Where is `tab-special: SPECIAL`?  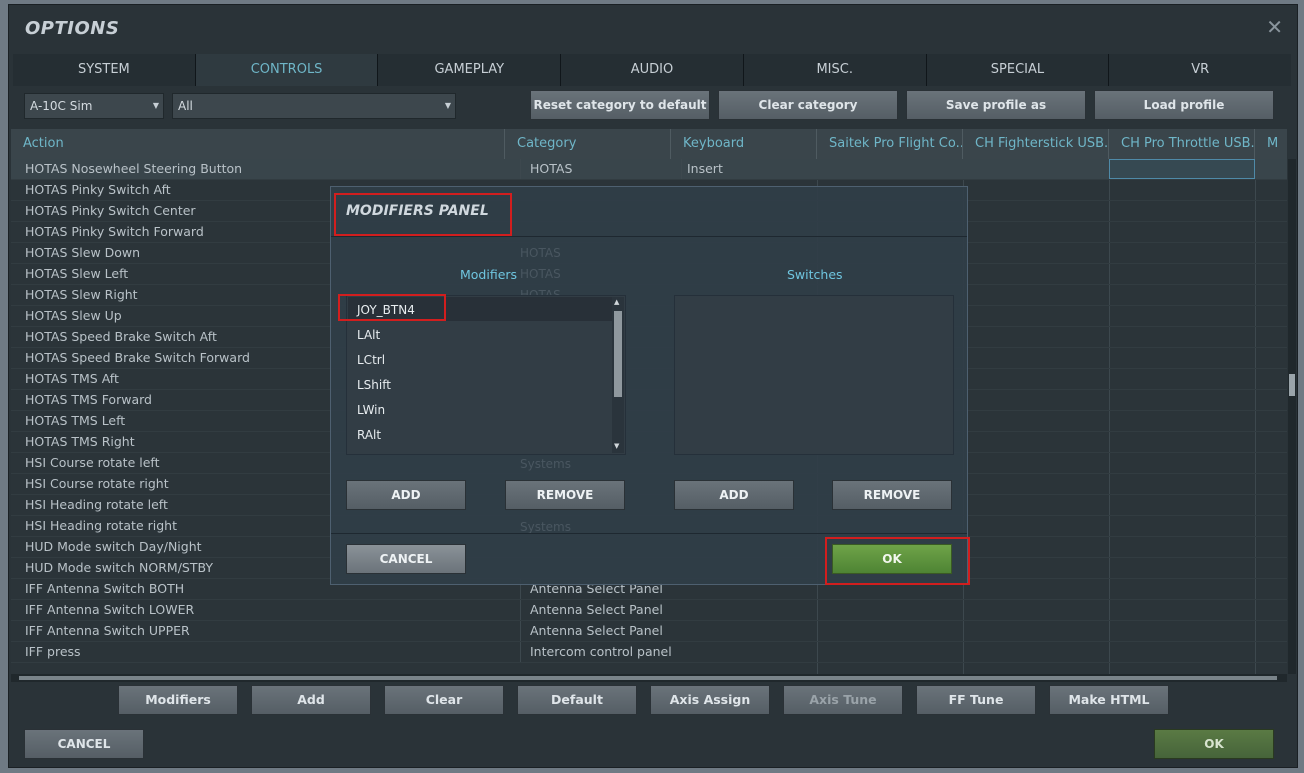 tab-special: SPECIAL is located at coordinates (1018, 70).